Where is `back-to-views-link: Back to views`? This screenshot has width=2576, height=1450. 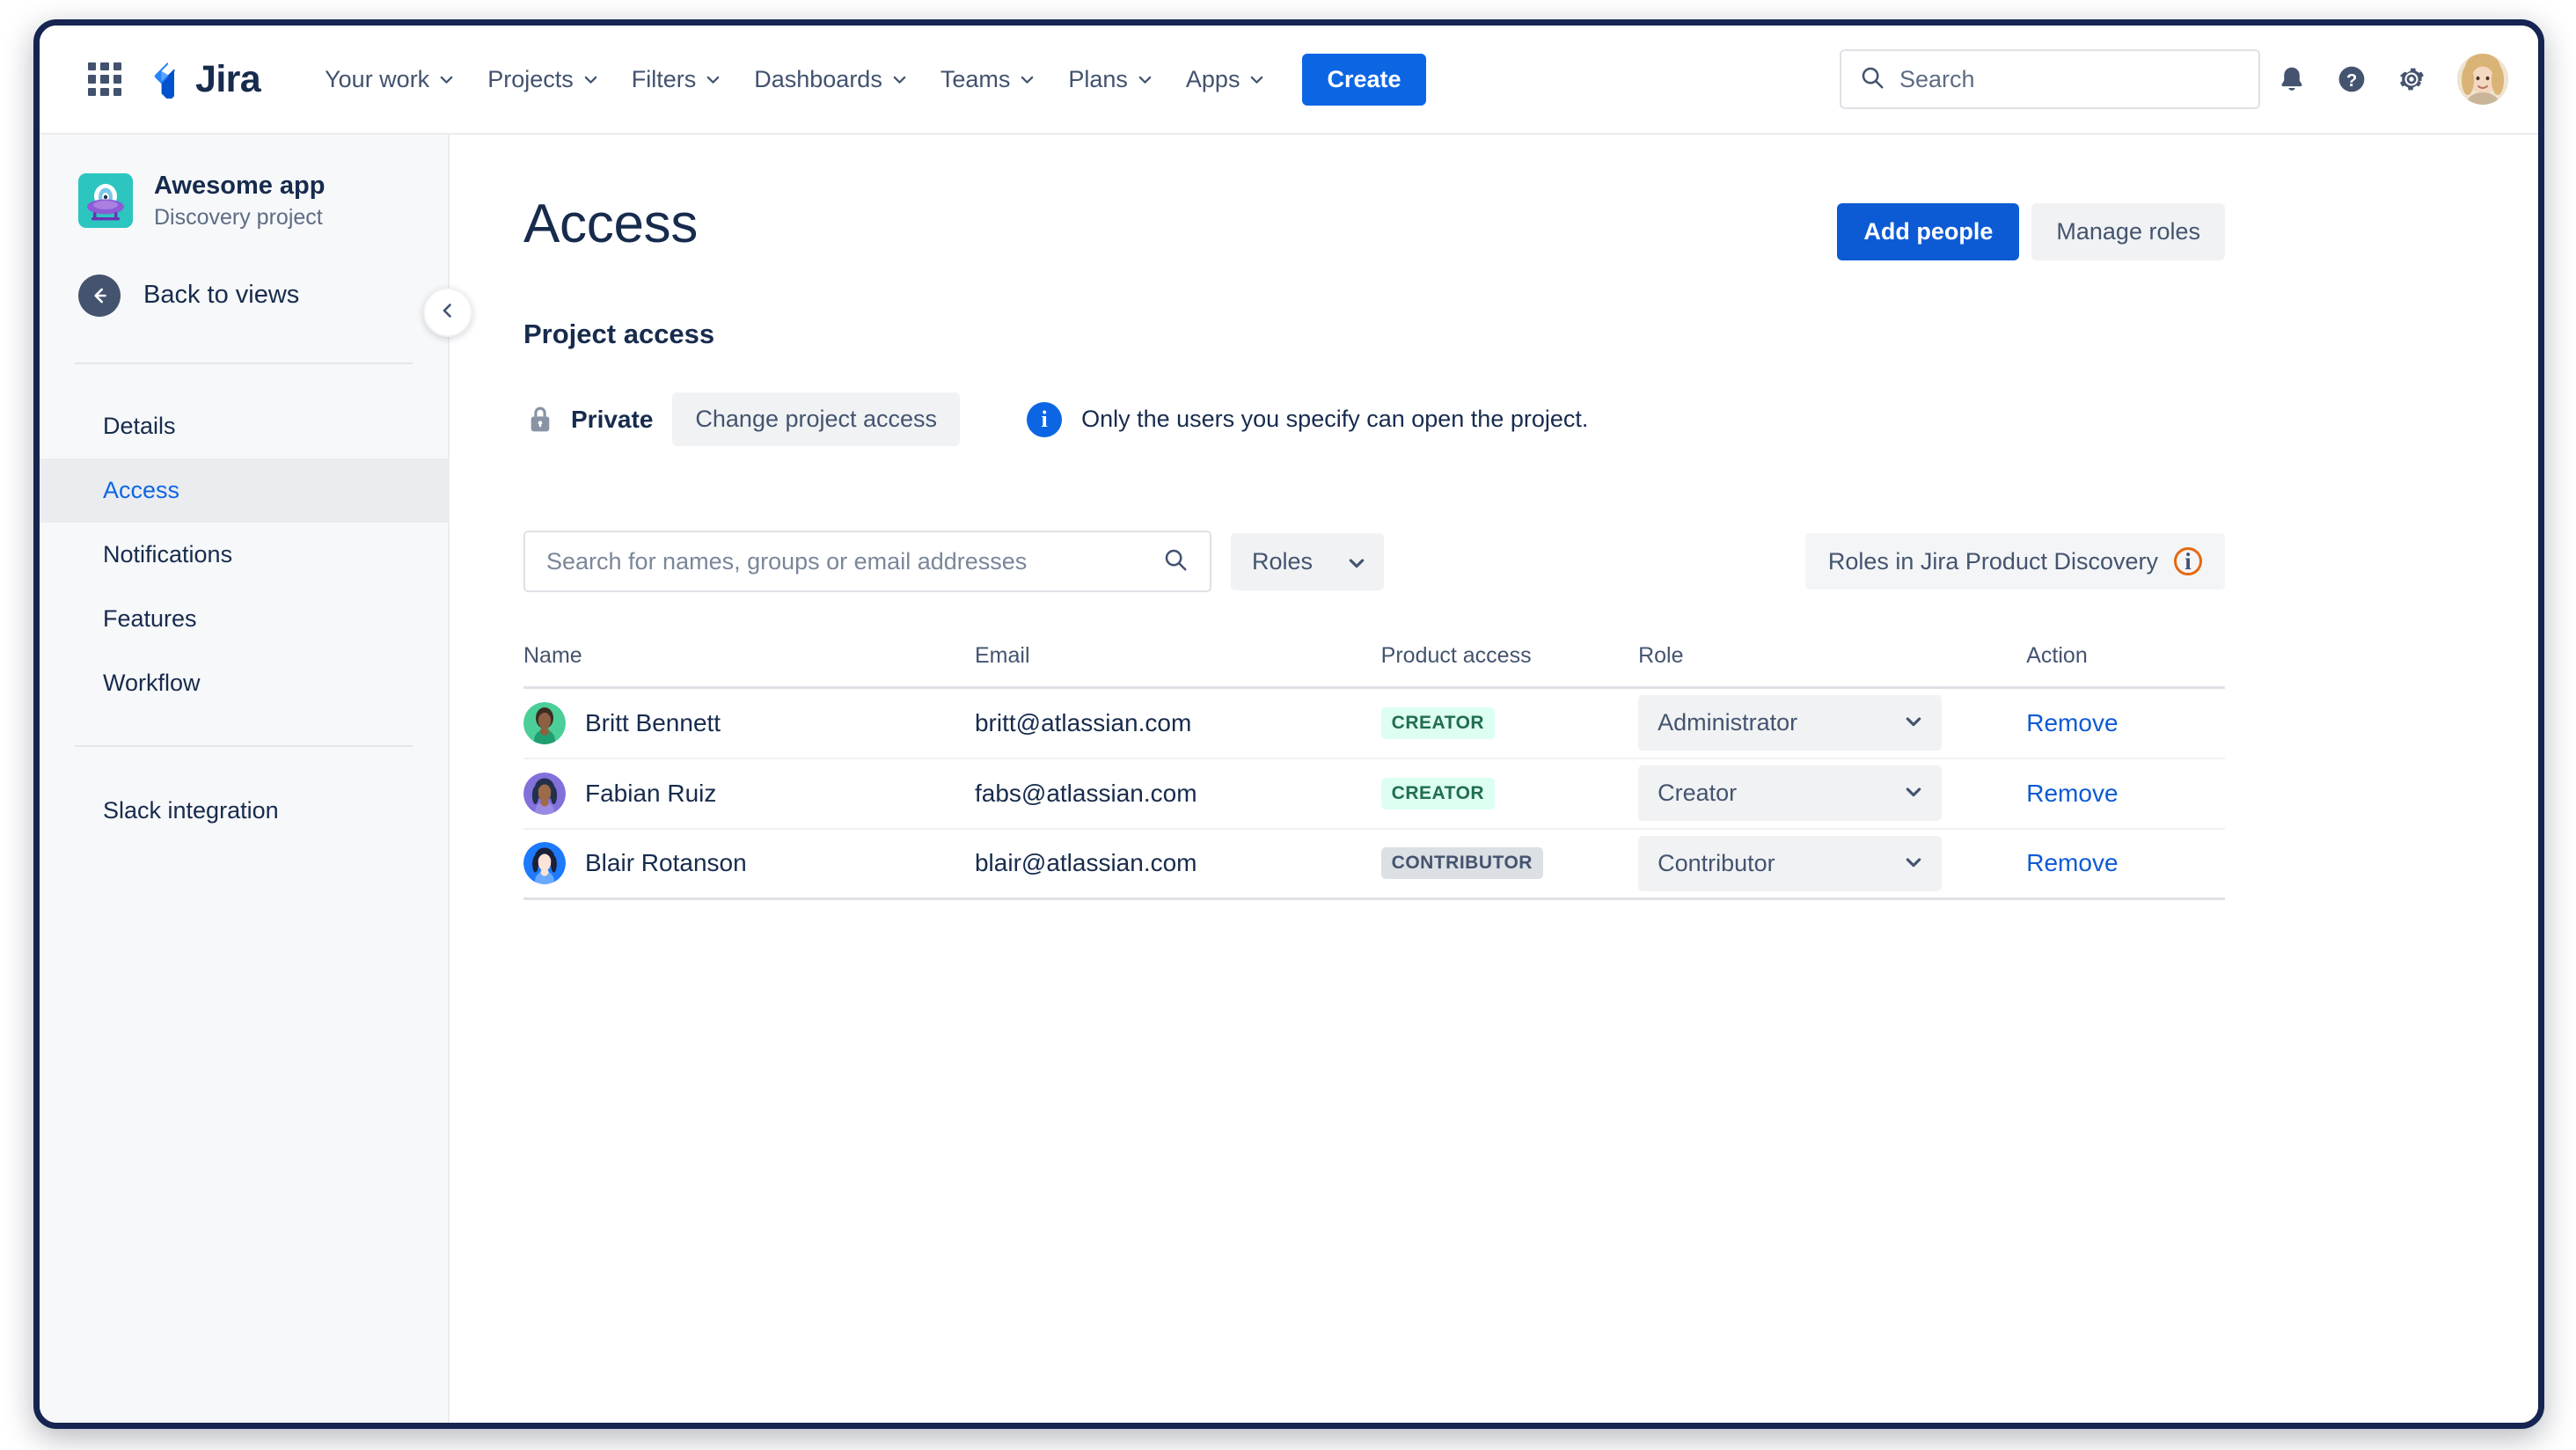 back-to-views-link: Back to views is located at coordinates (244, 295).